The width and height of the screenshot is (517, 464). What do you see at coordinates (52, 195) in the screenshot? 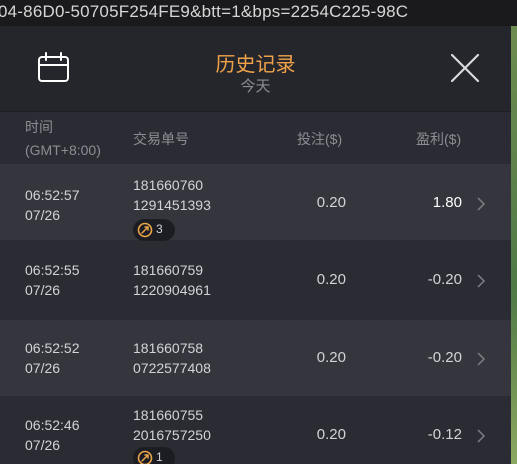
I see `row-time: 06:52:57` at bounding box center [52, 195].